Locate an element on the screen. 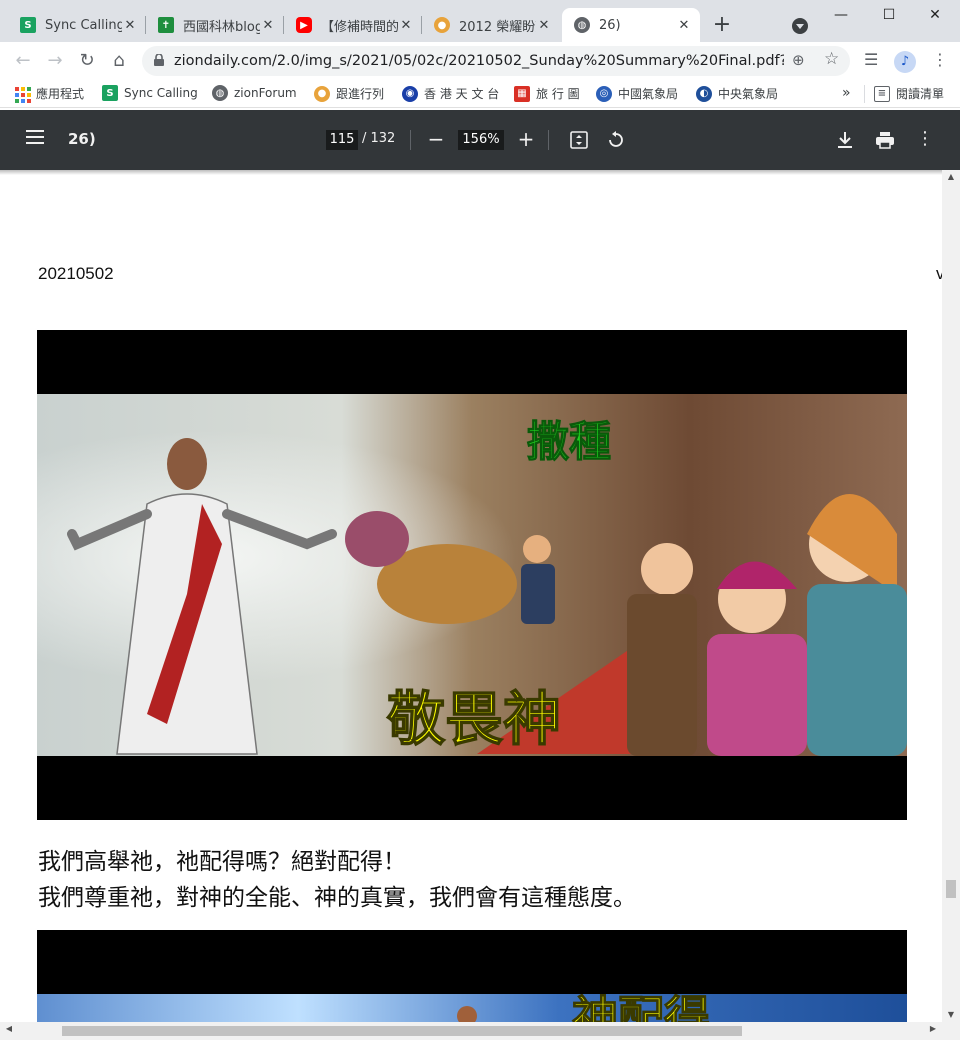 The height and width of the screenshot is (1040, 960). profile-avatar: ♪ is located at coordinates (905, 62).